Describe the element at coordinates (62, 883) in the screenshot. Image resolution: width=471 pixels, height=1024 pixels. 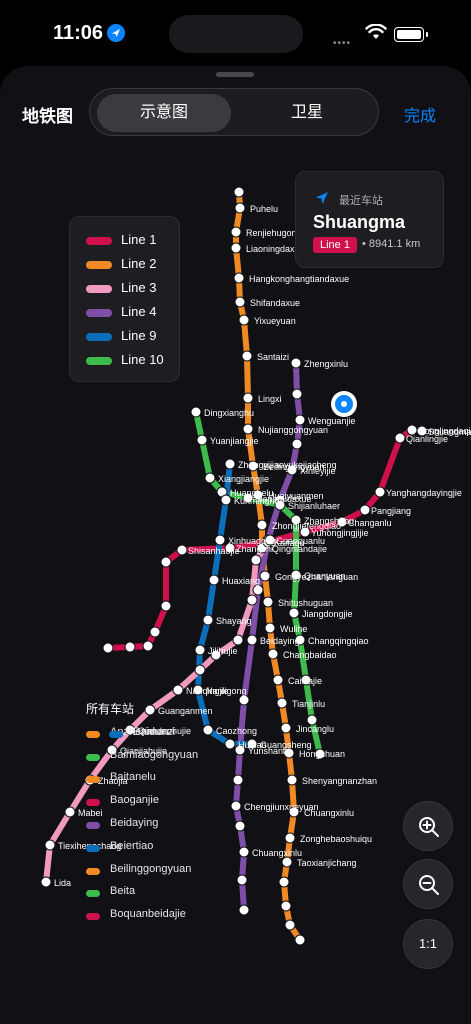
I see `station-label: Lida` at that location.